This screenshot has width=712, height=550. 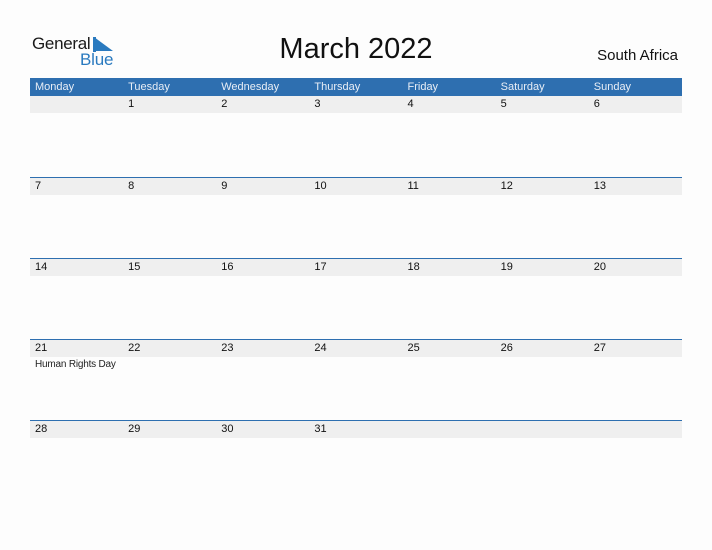 What do you see at coordinates (224, 186) in the screenshot?
I see `day-number: 9` at bounding box center [224, 186].